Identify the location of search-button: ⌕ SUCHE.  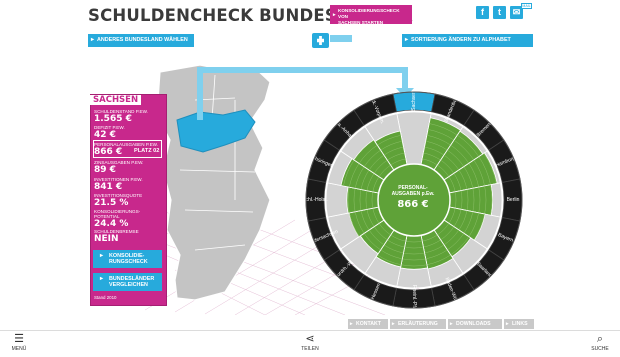
(600, 343).